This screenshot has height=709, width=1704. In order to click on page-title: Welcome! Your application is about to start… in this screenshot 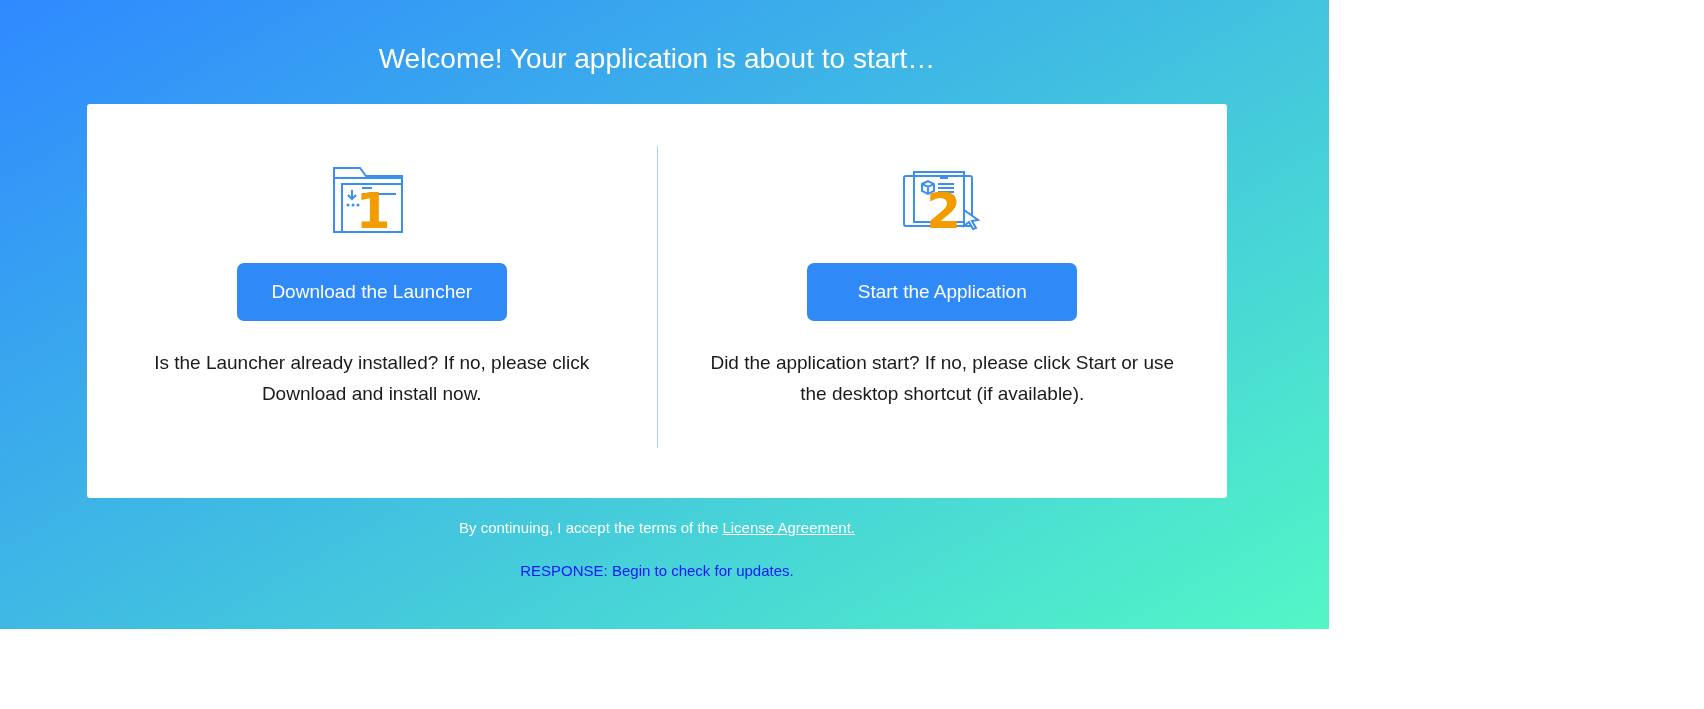, I will do `click(657, 59)`.